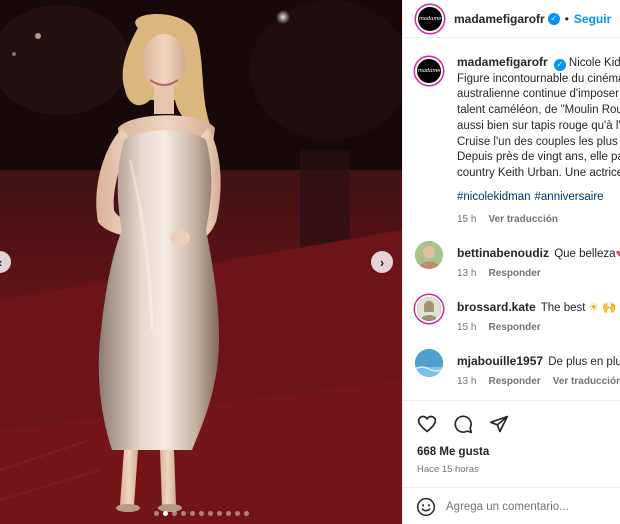 Image resolution: width=620 pixels, height=524 pixels. I want to click on comment-meta: 15 h Responder, so click(499, 327).